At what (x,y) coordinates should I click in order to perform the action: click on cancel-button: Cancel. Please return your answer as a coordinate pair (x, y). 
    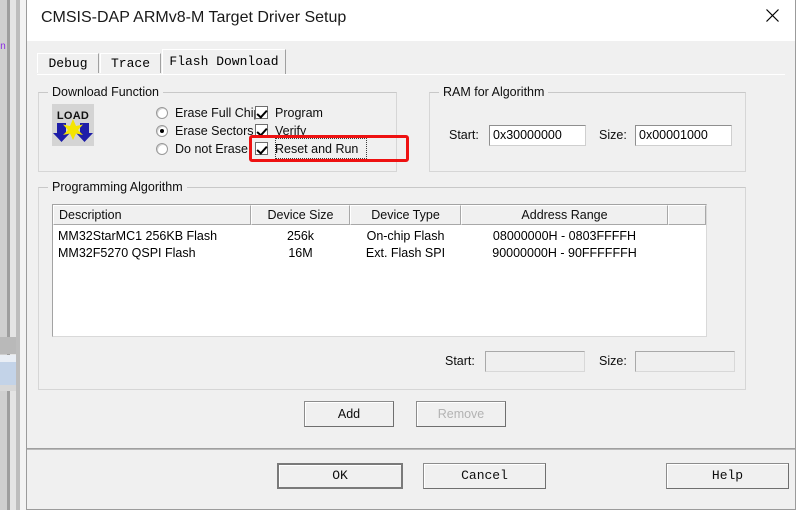
    Looking at the image, I should click on (484, 476).